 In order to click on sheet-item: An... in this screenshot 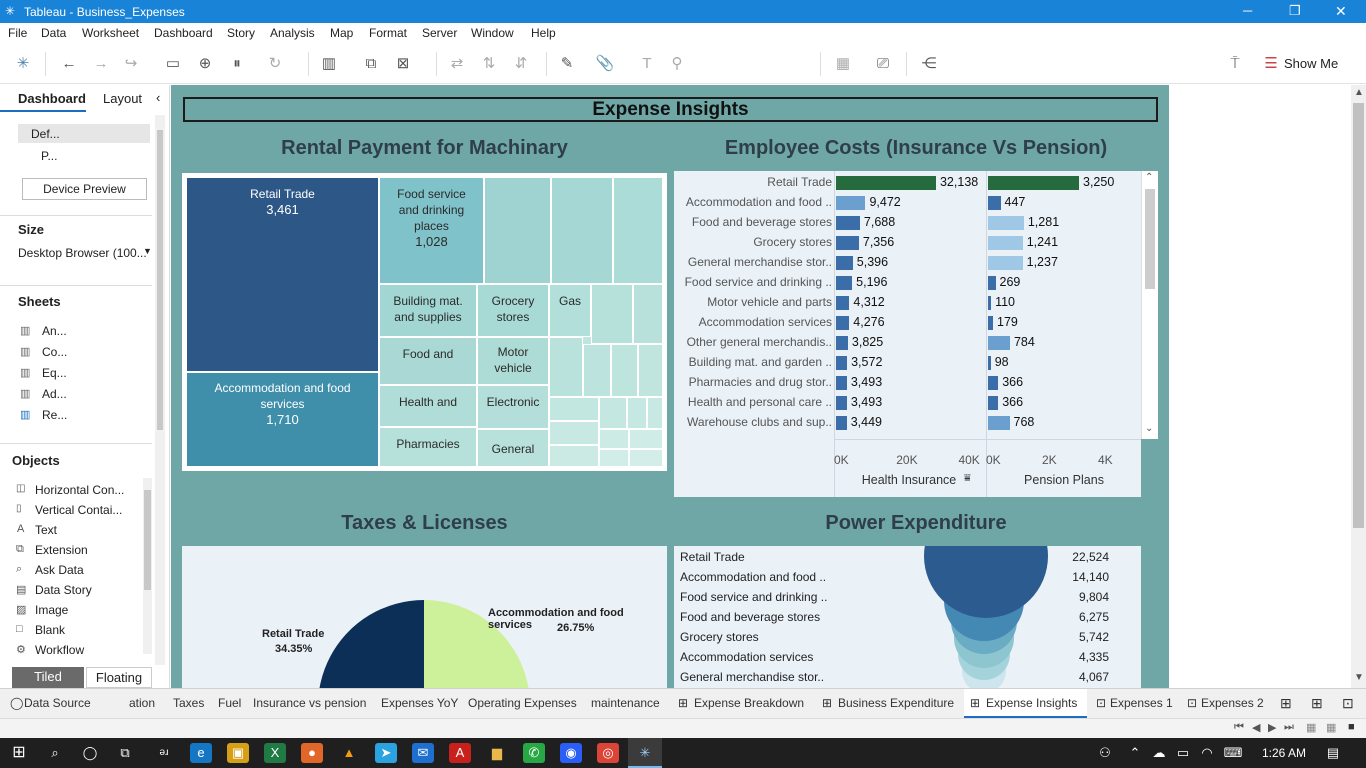, I will do `click(54, 331)`.